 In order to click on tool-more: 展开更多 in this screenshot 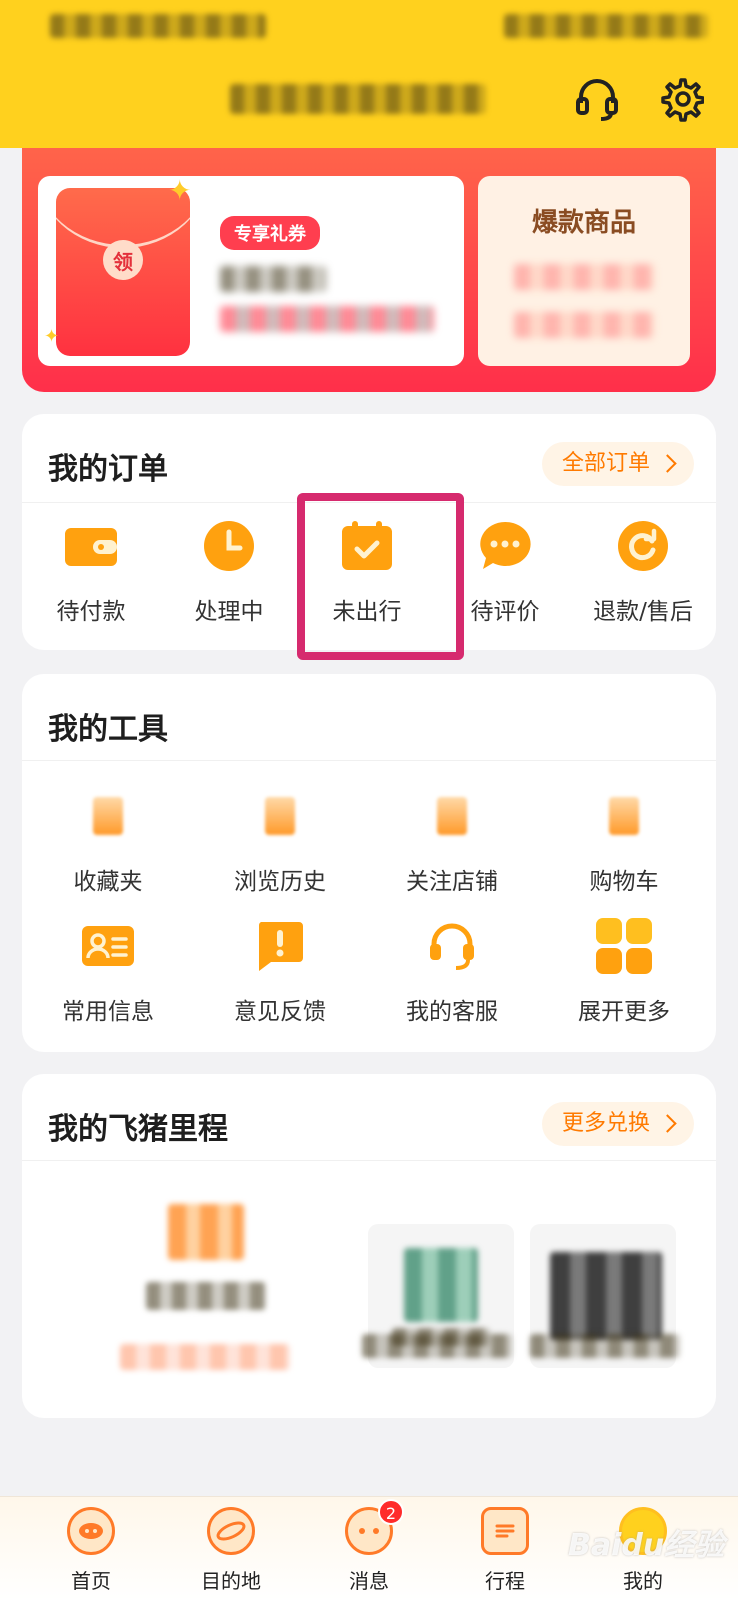, I will do `click(624, 971)`.